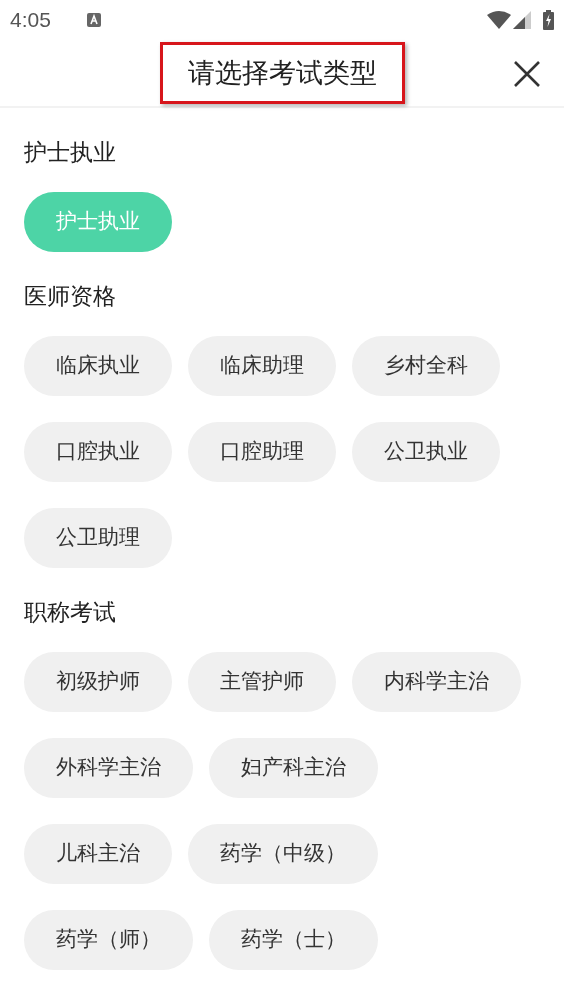  Describe the element at coordinates (98, 682) in the screenshot. I see `exam-type-chip: 初级护师` at that location.